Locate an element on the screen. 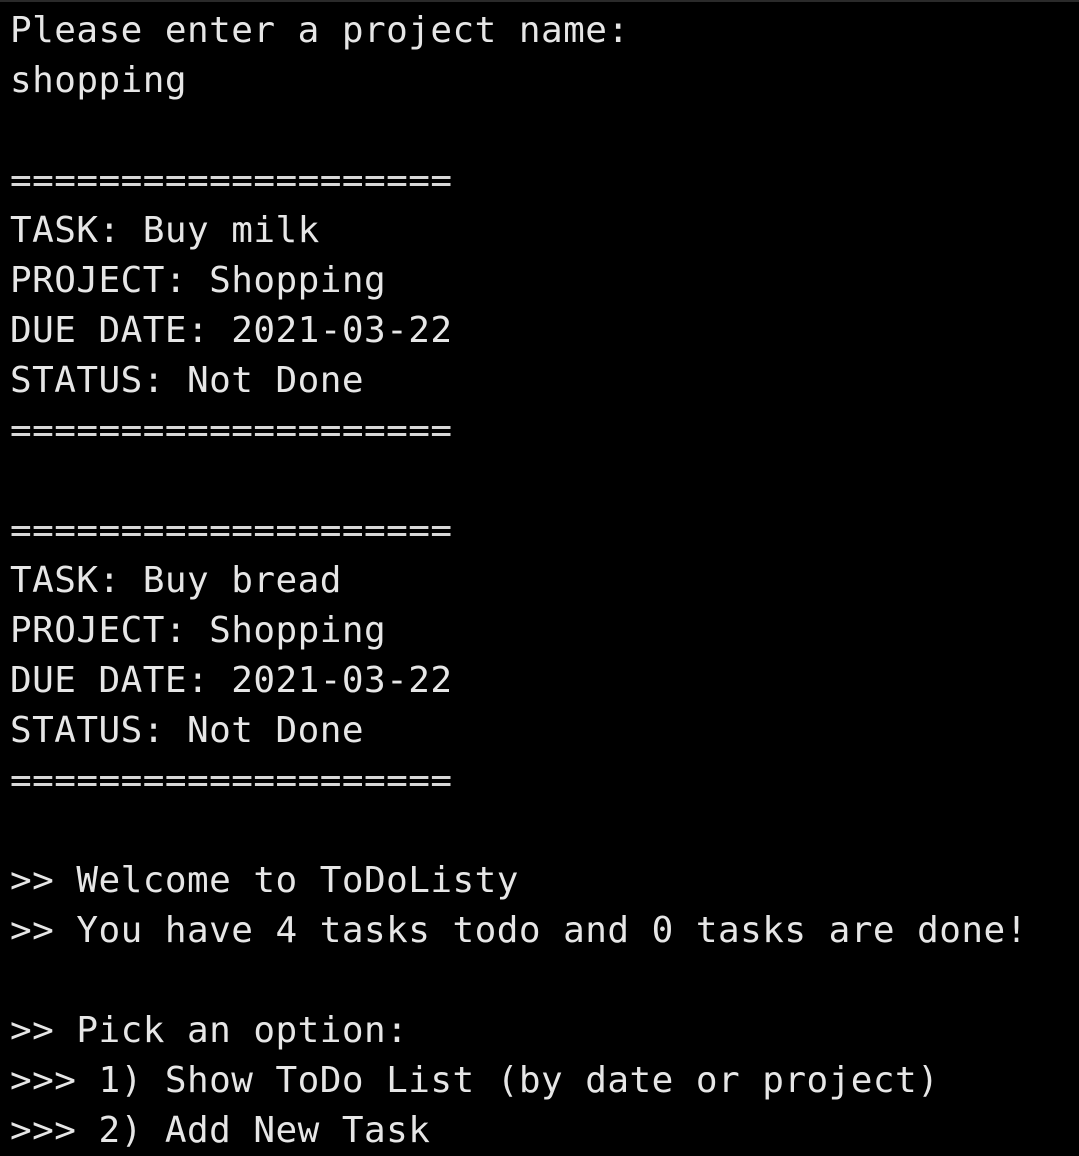  task-2-due-date: DUE DATE: 2021-03-22 is located at coordinates (231, 680).